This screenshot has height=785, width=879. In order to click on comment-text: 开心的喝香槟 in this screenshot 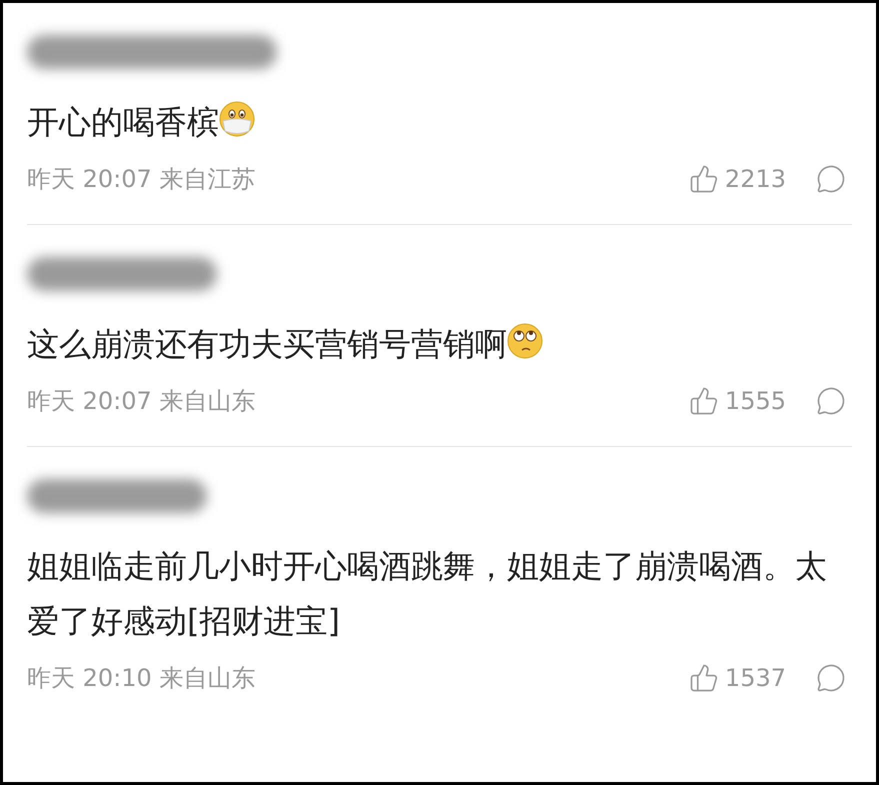, I will do `click(439, 122)`.